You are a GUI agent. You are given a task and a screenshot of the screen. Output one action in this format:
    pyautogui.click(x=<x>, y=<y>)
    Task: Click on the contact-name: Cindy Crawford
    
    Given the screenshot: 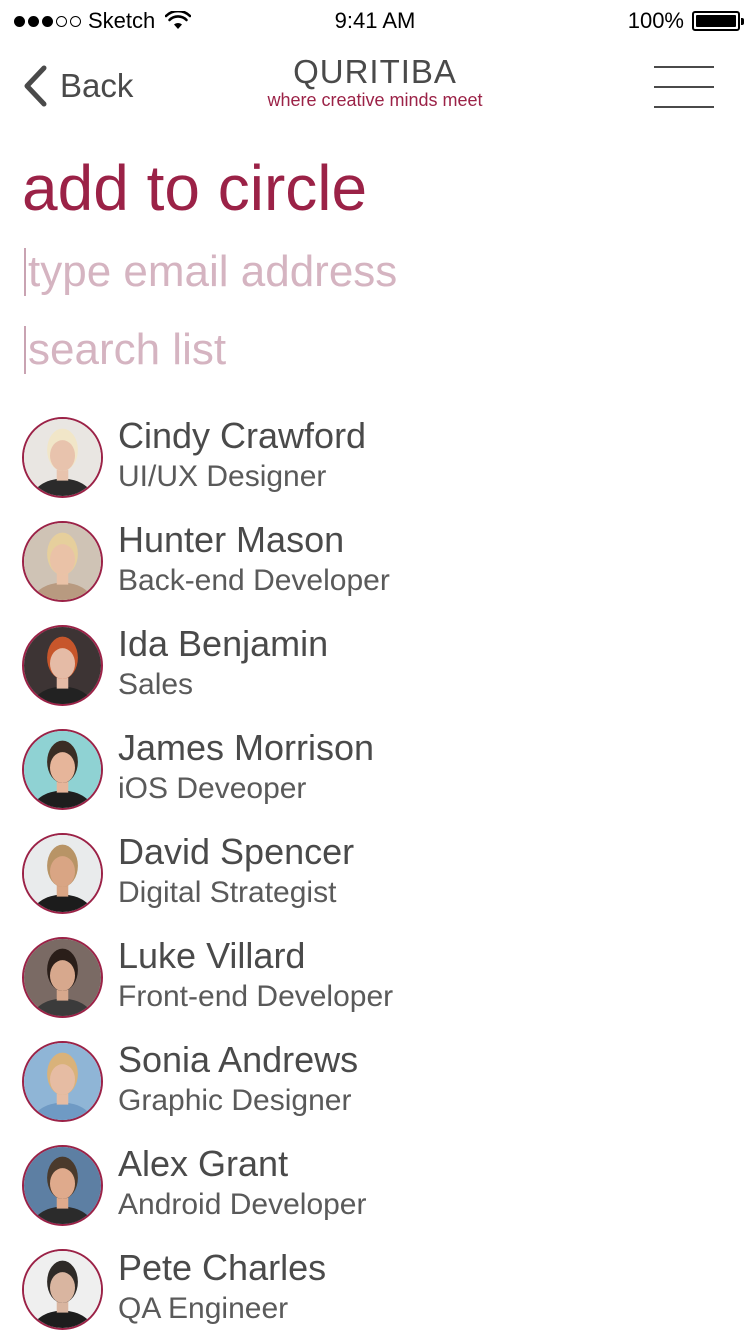 What is the action you would take?
    pyautogui.click(x=242, y=435)
    